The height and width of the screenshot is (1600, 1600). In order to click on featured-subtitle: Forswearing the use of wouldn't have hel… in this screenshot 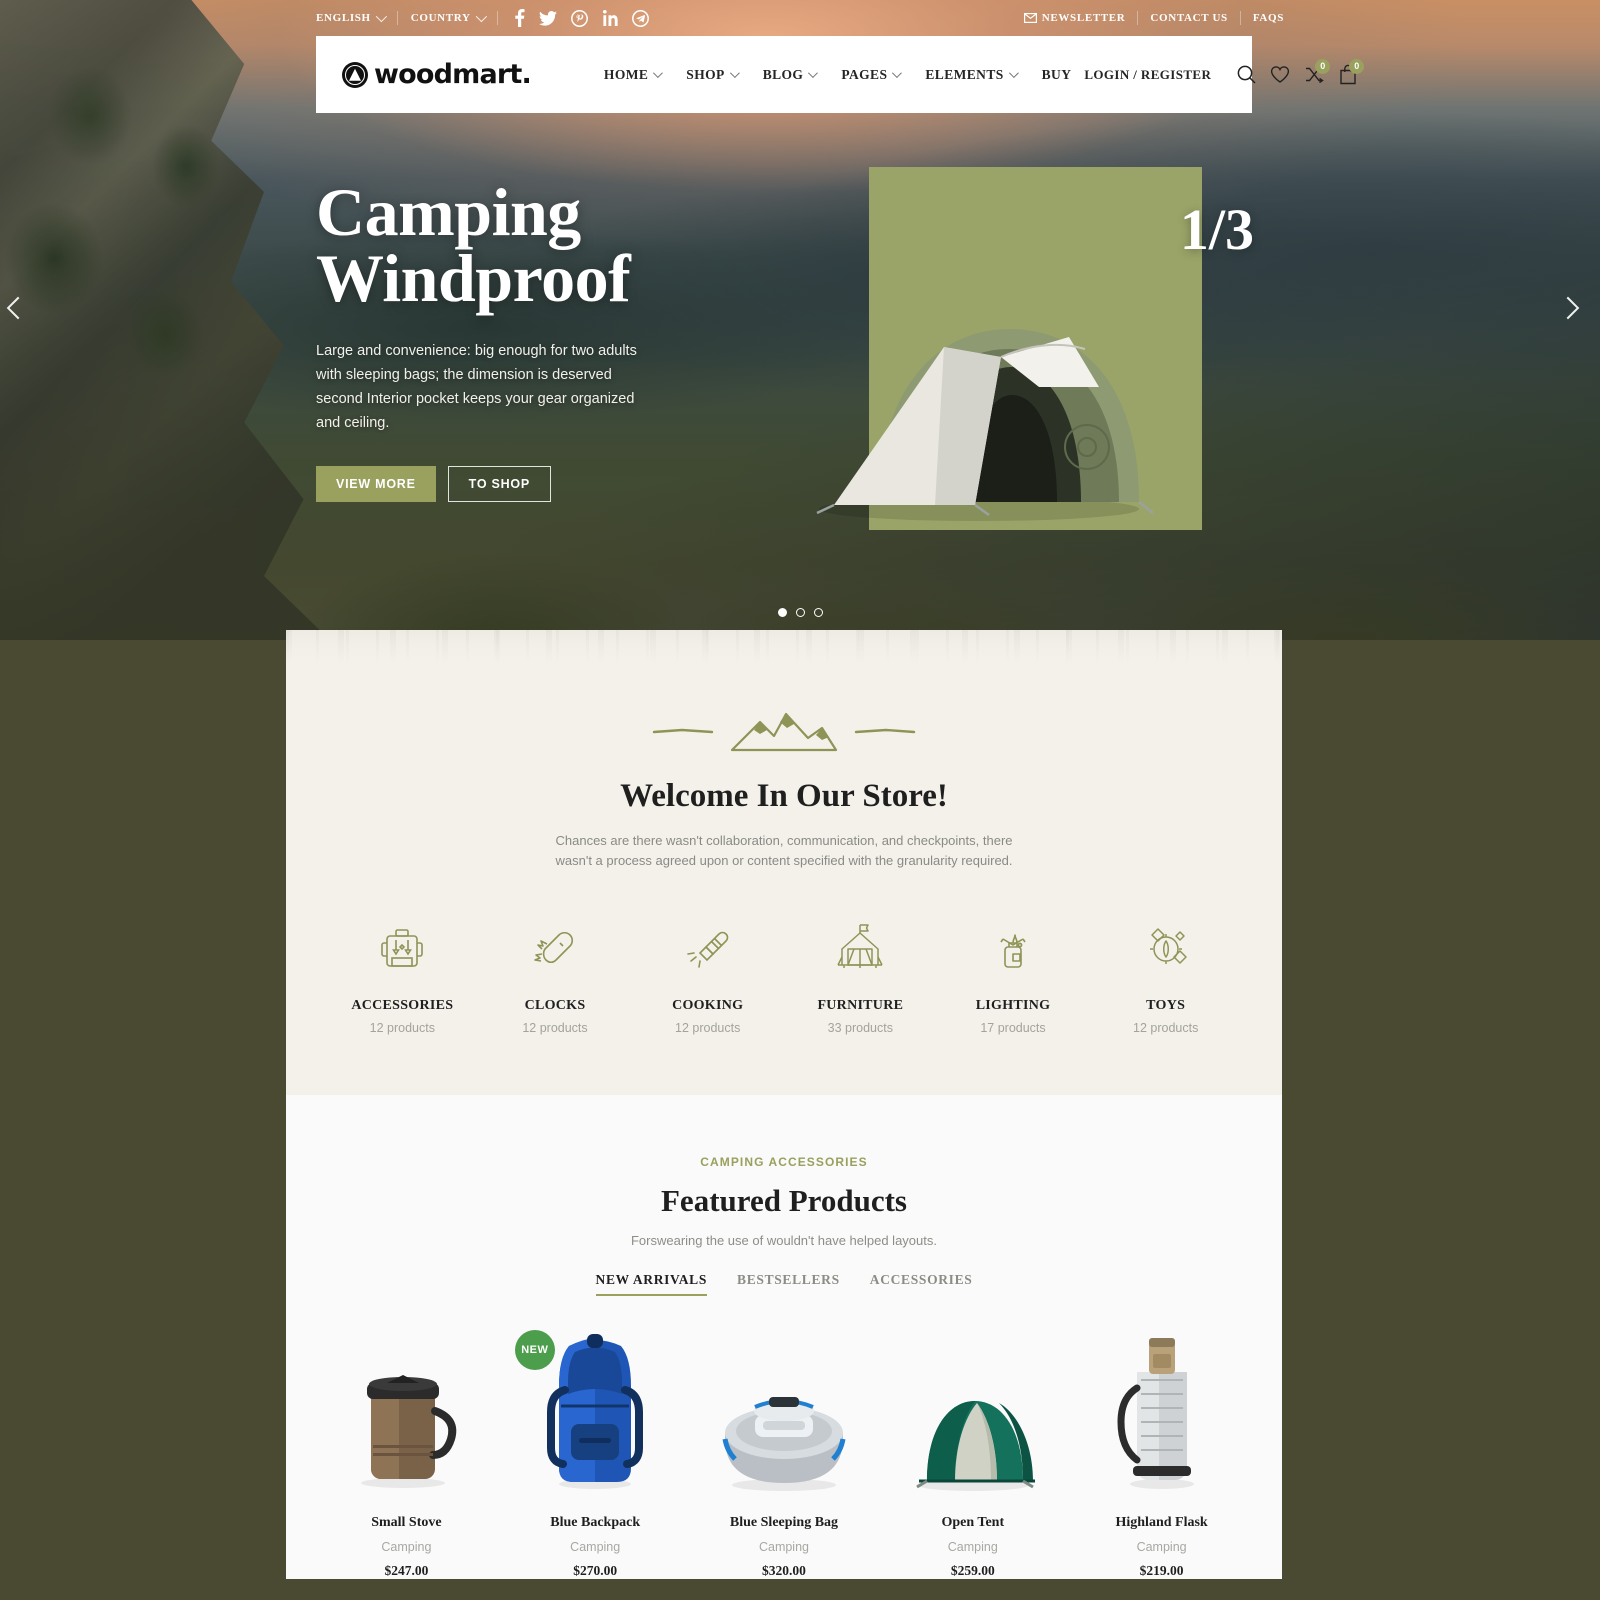, I will do `click(783, 1240)`.